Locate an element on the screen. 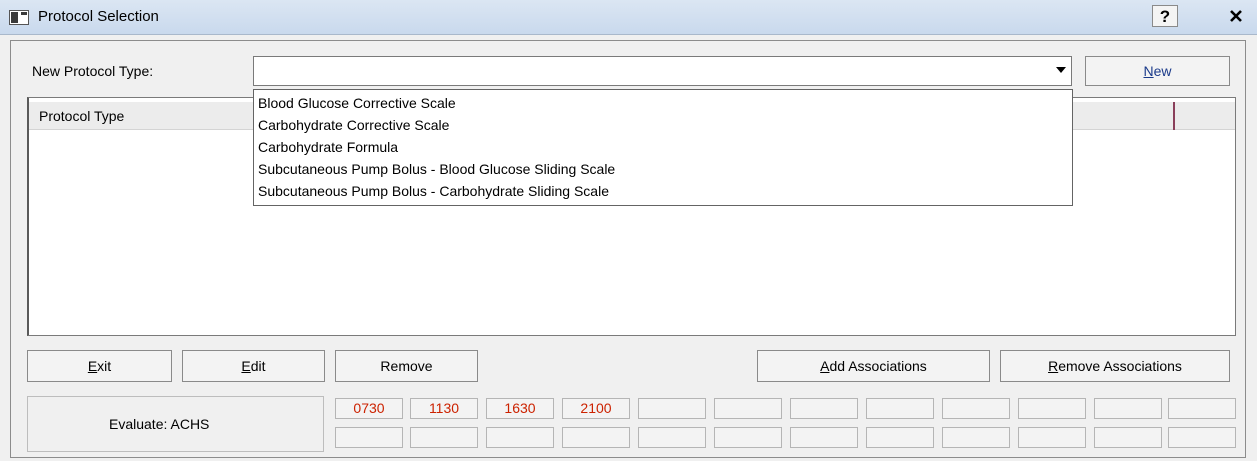 Image resolution: width=1257 pixels, height=461 pixels. edit-button-label: Edit is located at coordinates (253, 366).